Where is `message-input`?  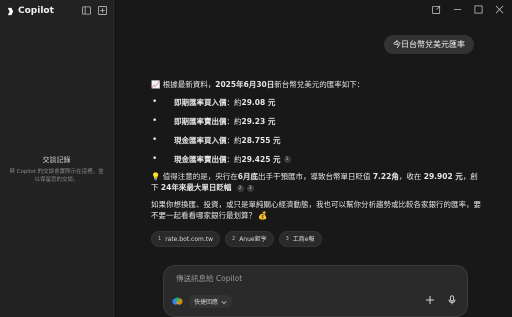
message-input is located at coordinates (316, 278).